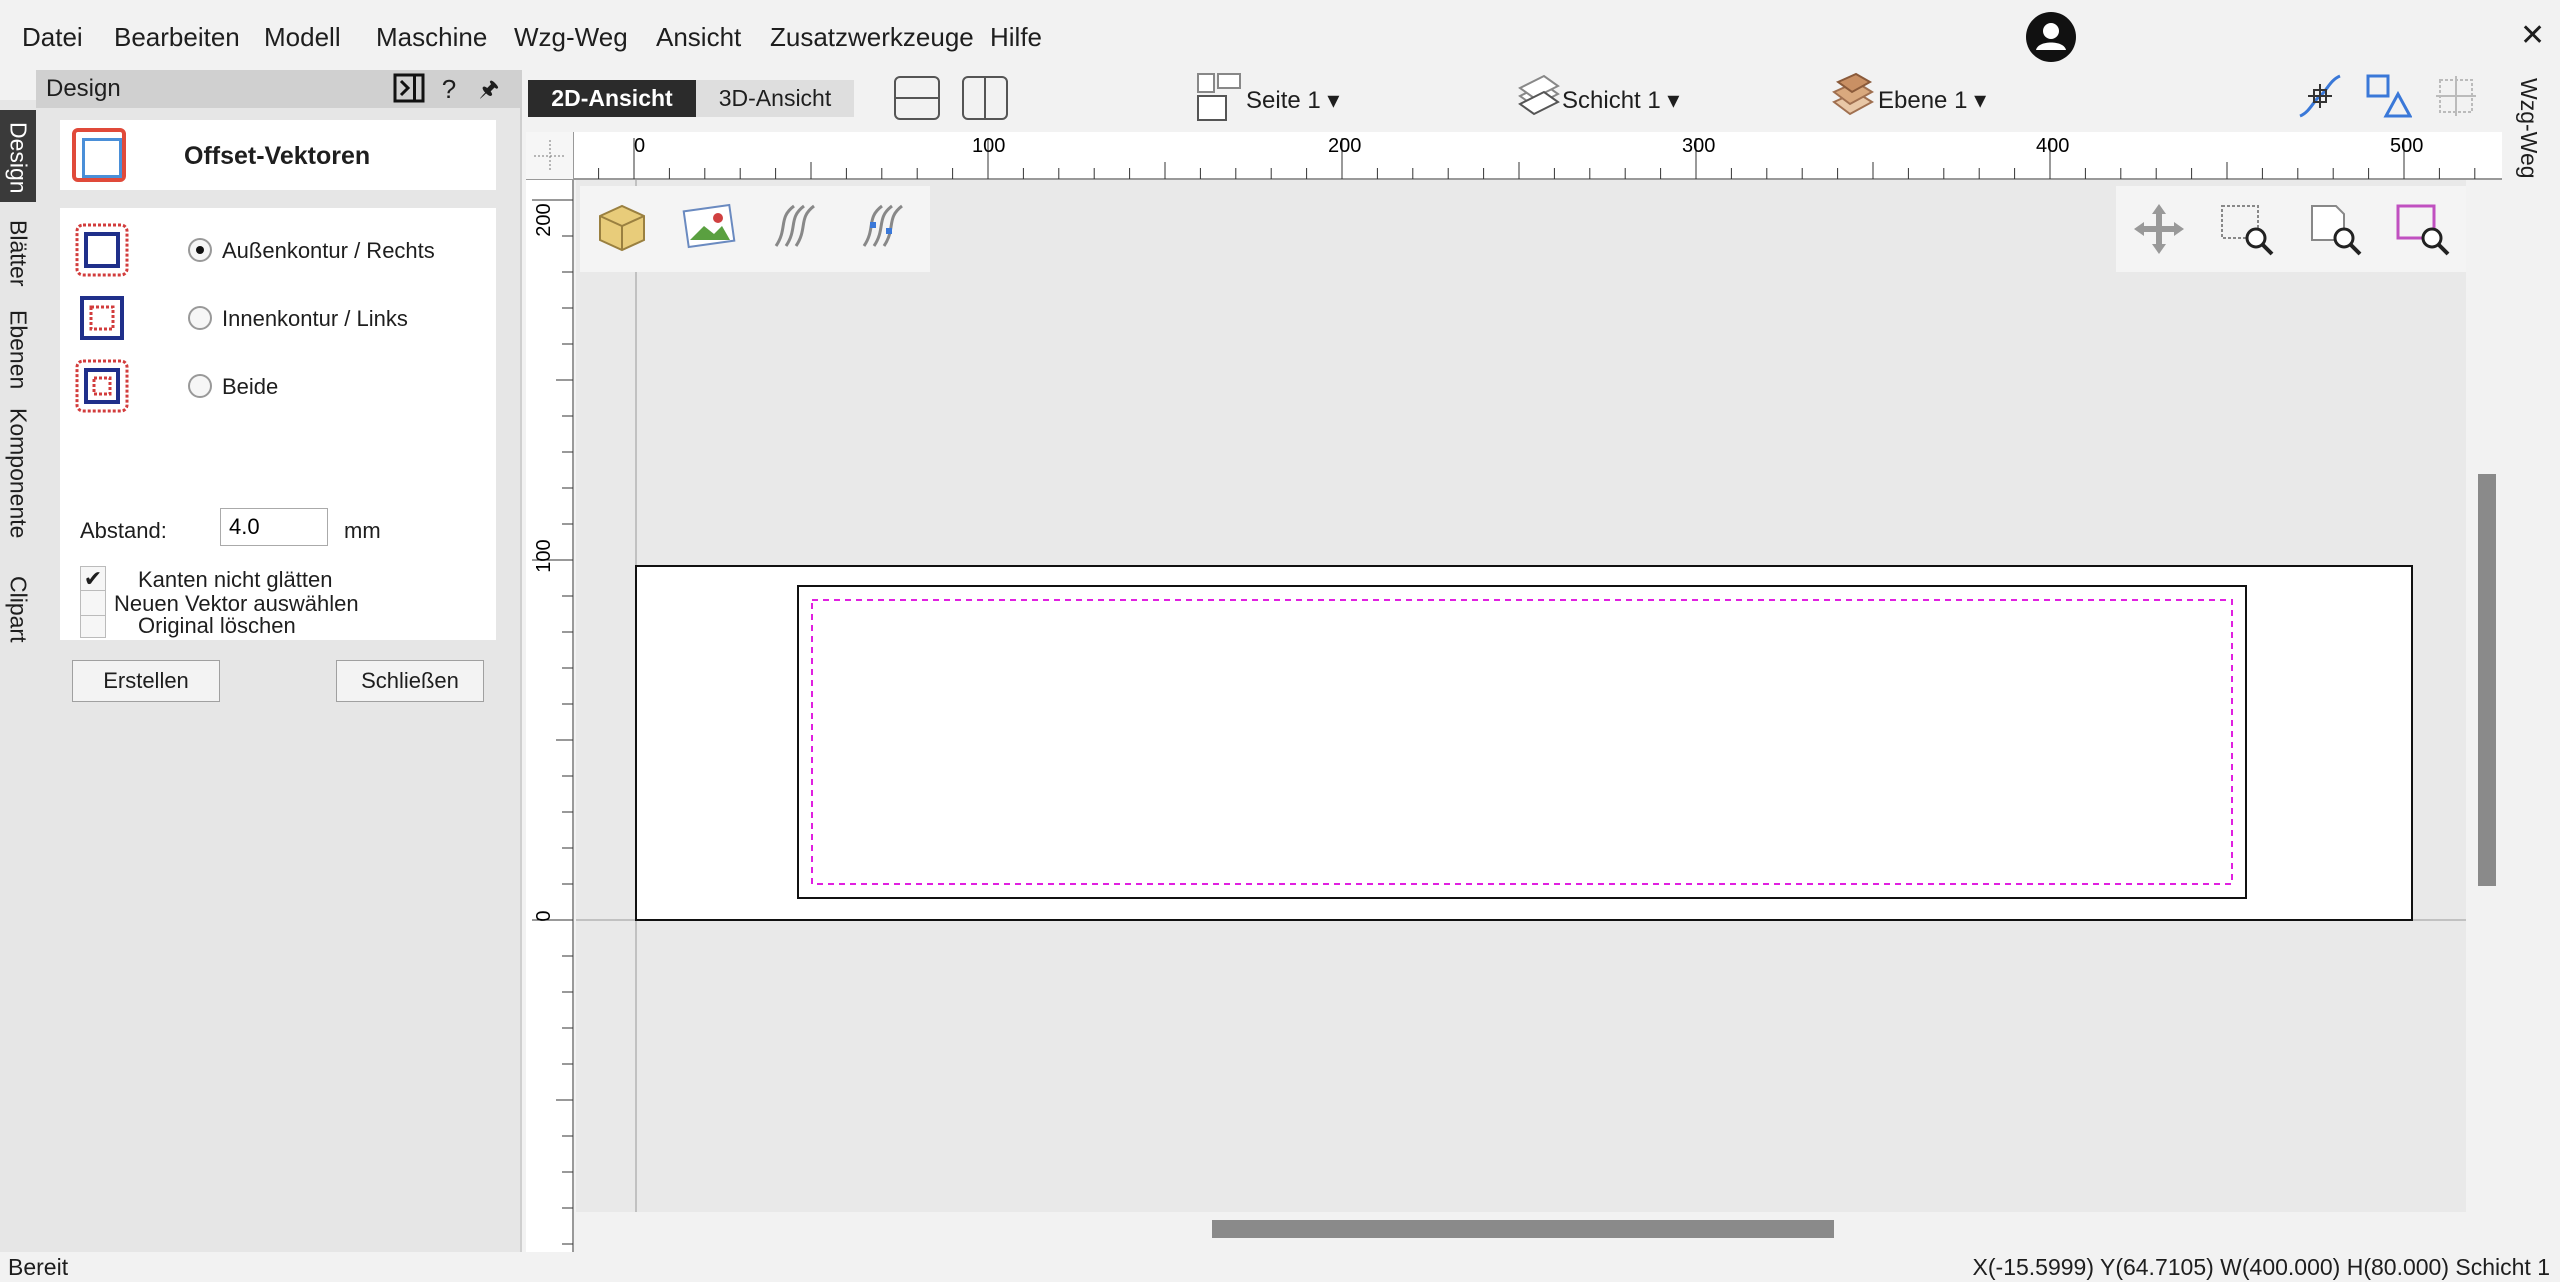 The image size is (2560, 1282). What do you see at coordinates (409, 89) in the screenshot?
I see `collapse-panel-icon` at bounding box center [409, 89].